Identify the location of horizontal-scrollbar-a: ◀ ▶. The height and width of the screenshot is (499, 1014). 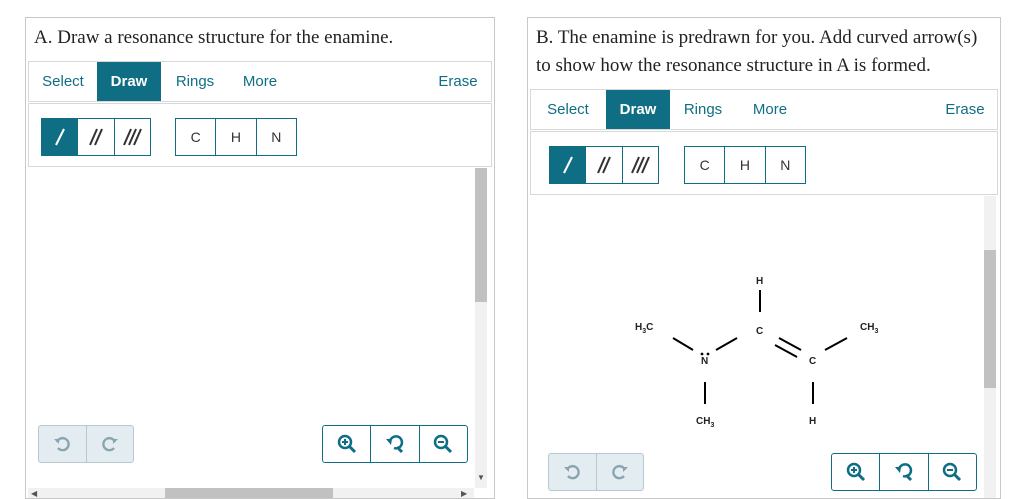
(251, 493).